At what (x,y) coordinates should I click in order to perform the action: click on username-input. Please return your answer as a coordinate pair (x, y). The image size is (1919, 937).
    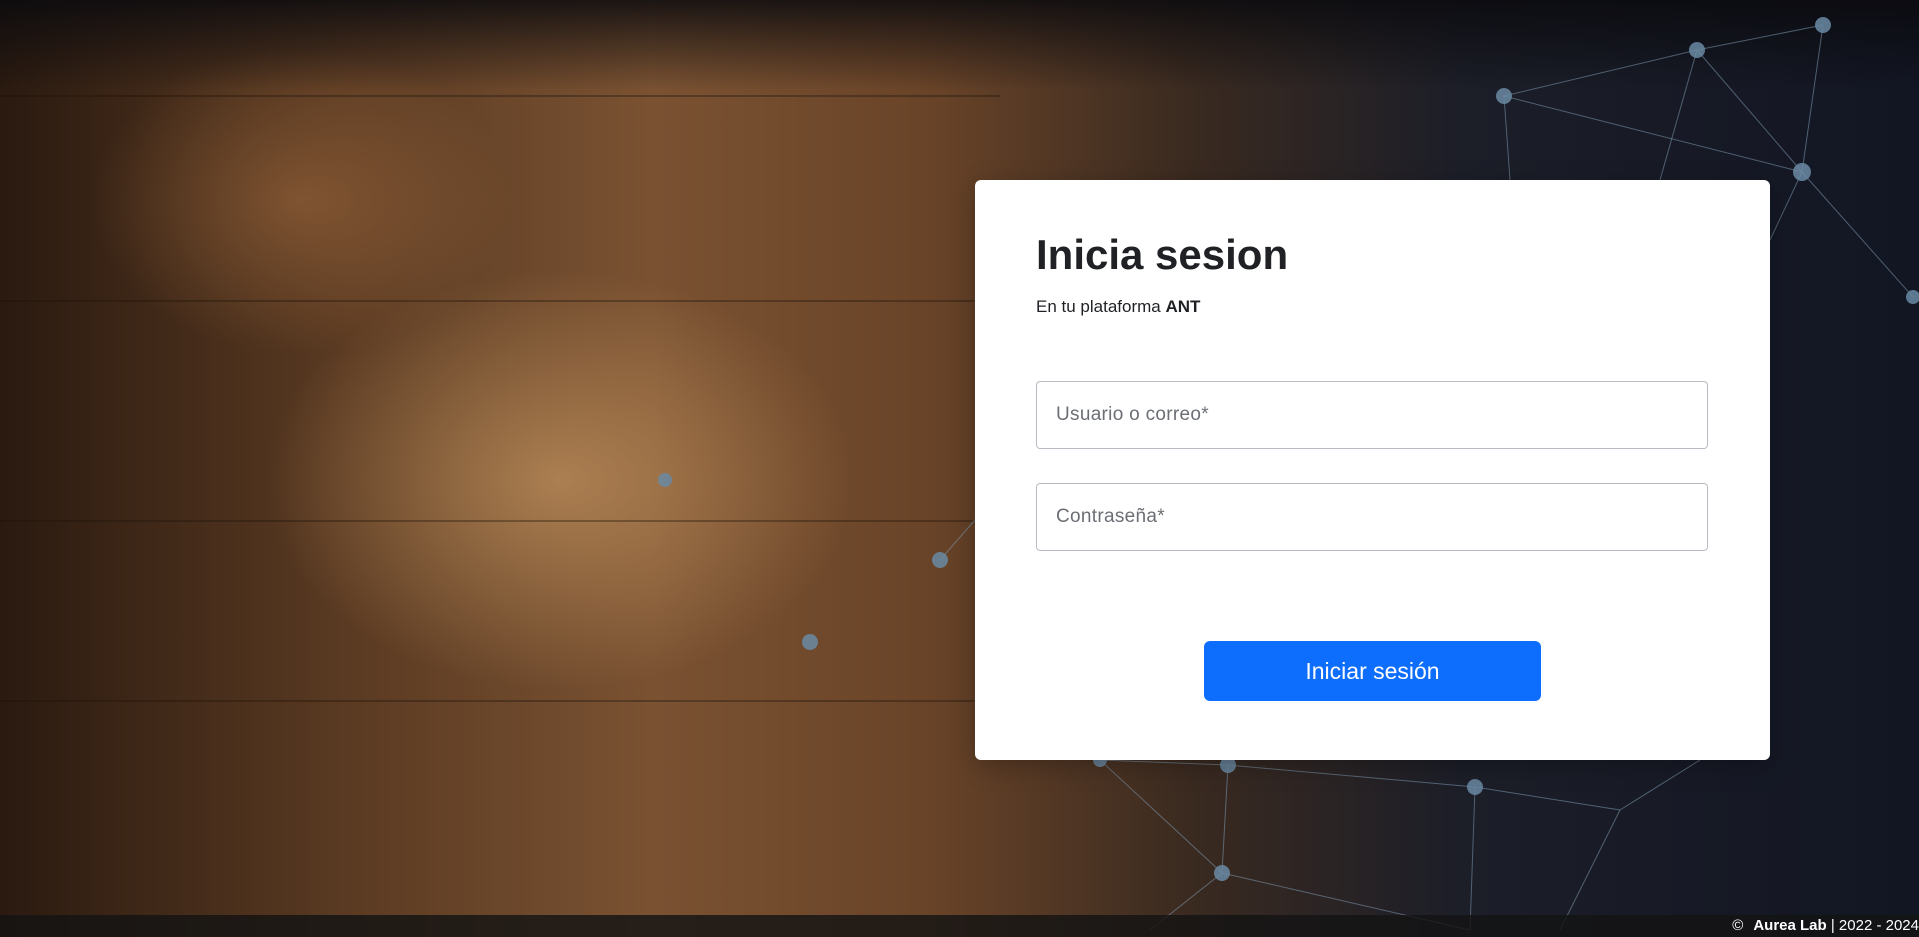
    Looking at the image, I should click on (1372, 415).